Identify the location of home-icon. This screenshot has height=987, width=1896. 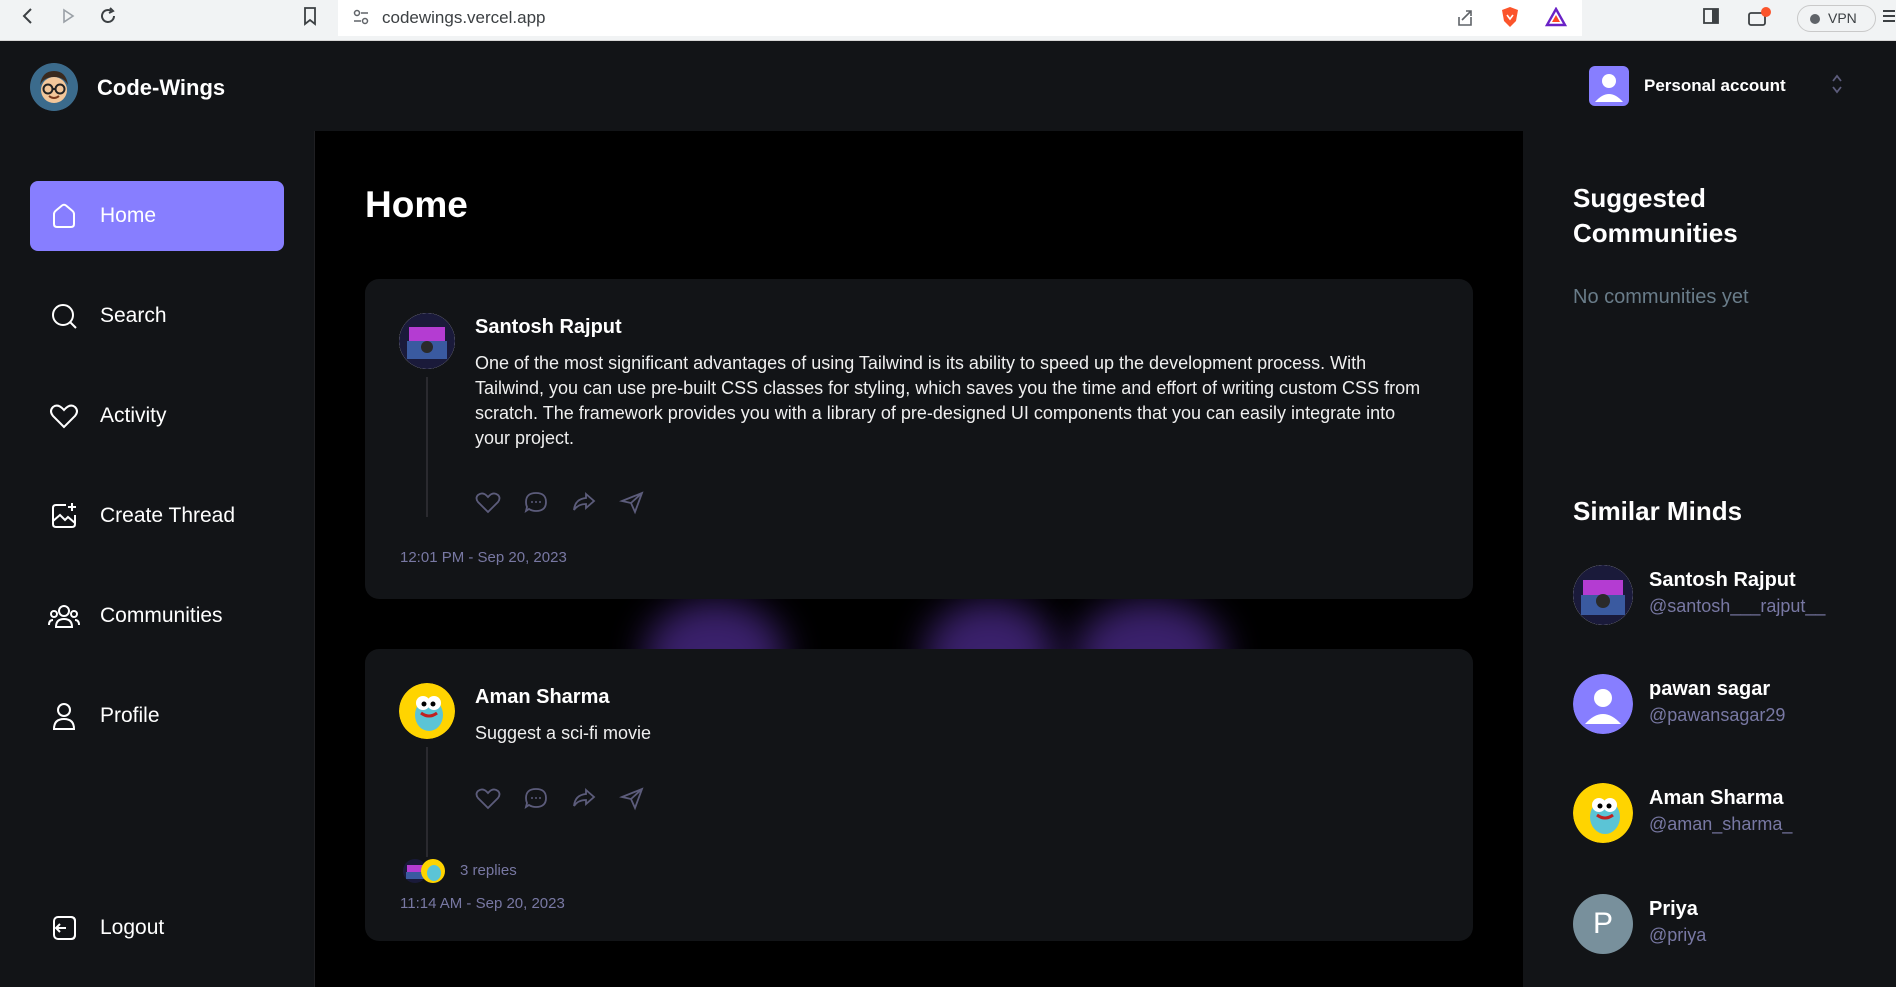
(64, 216).